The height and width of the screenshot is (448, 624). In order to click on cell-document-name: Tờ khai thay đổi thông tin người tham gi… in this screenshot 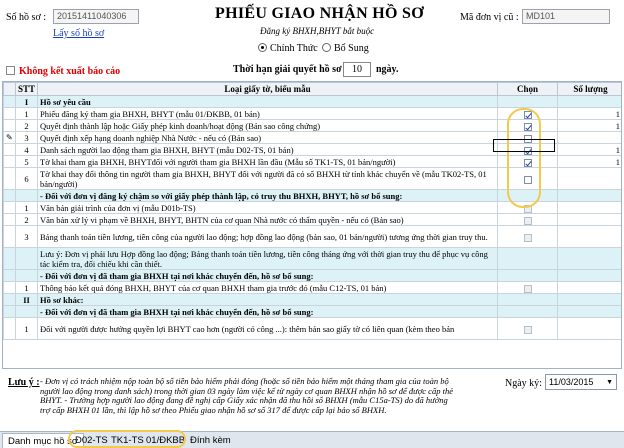, I will do `click(267, 178)`.